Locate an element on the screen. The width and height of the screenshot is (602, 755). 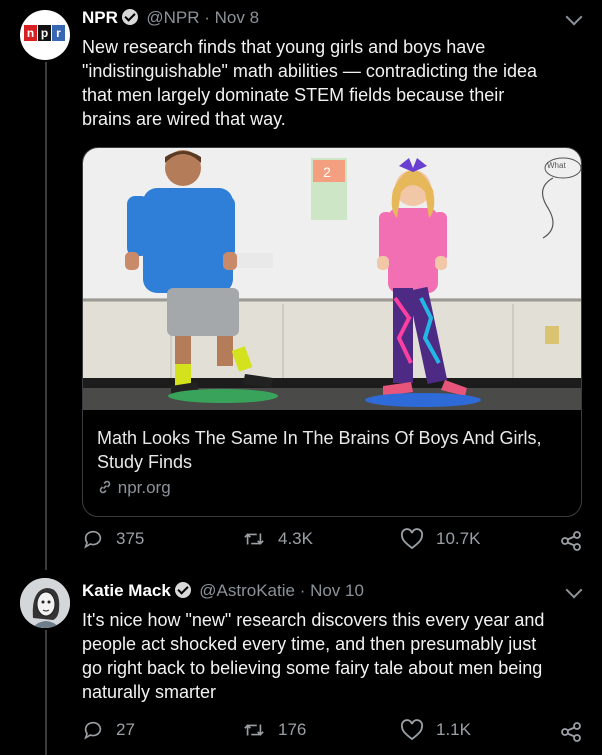
tweet-header: Katie Mack @AstroKatie · Nov 10 is located at coordinates (223, 591).